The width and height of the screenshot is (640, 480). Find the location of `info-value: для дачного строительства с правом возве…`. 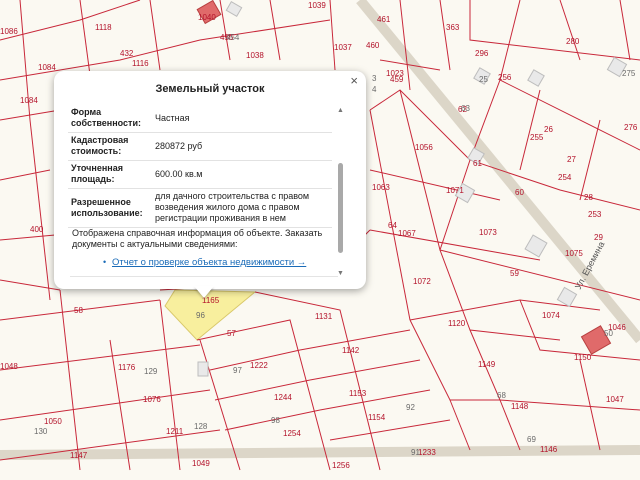

info-value: для дачного строительства с правом возве… is located at coordinates (242, 208).